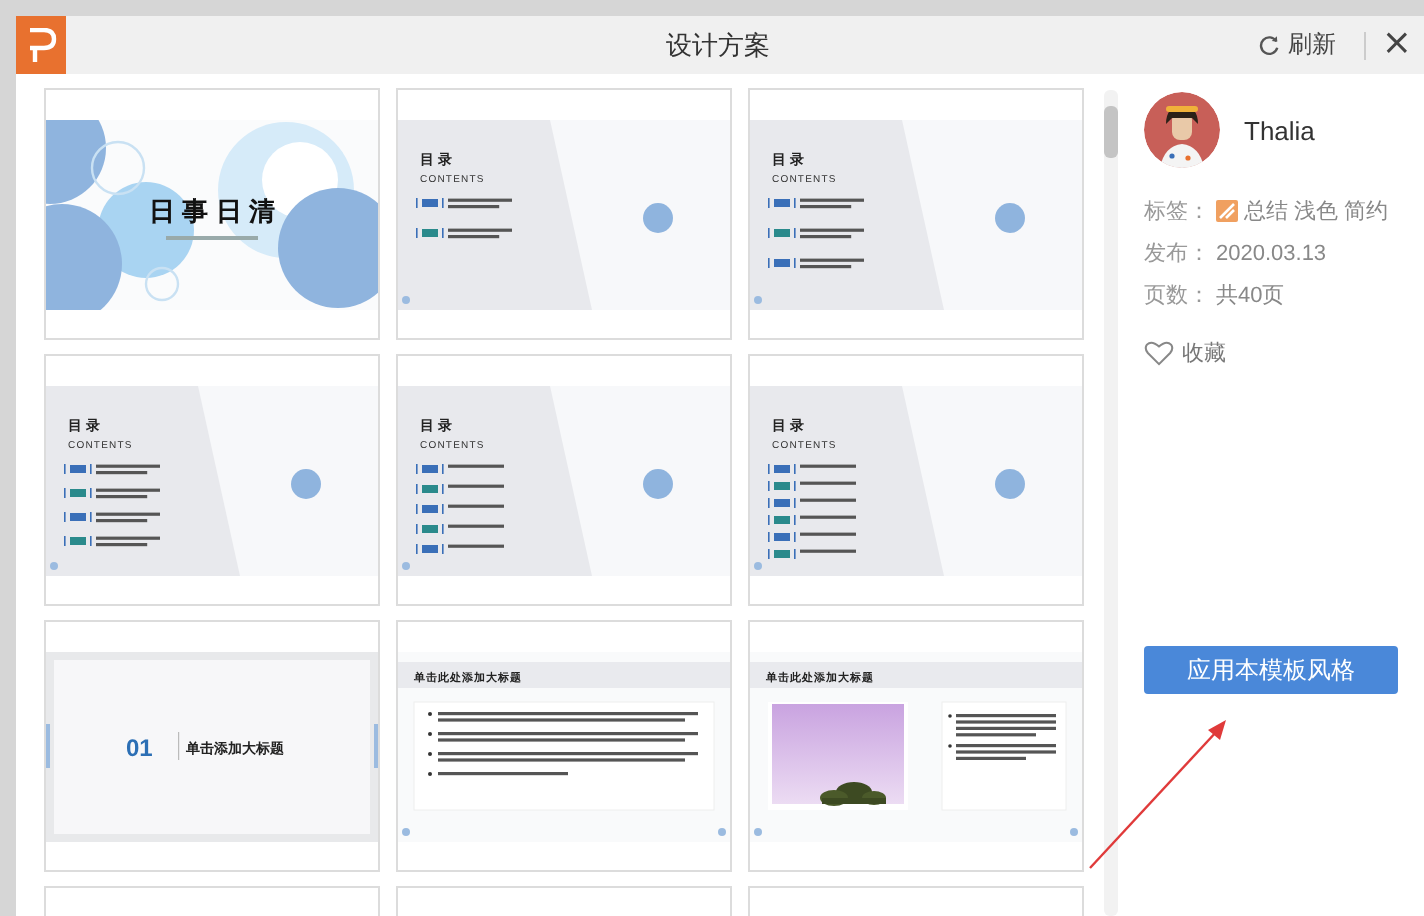 This screenshot has width=1424, height=916. I want to click on apply-template-button: 应用本模板风格, so click(1271, 670).